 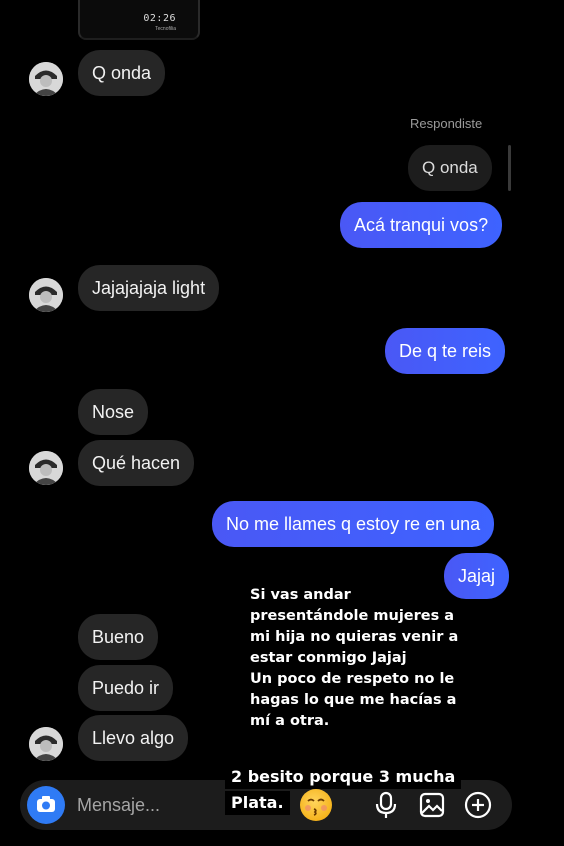 What do you see at coordinates (353, 524) in the screenshot?
I see `outgoing-message: No me llames q estoy re en una` at bounding box center [353, 524].